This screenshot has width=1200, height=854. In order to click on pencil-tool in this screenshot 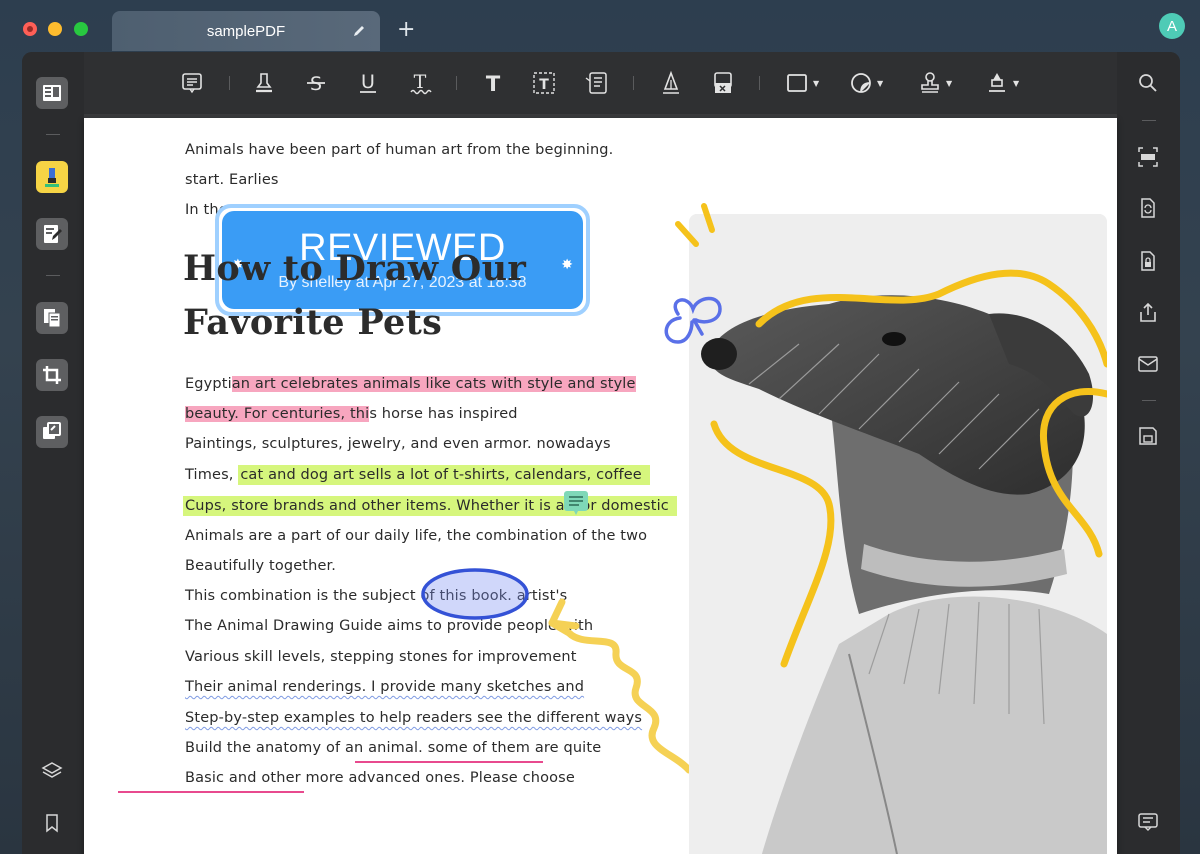, I will do `click(671, 83)`.